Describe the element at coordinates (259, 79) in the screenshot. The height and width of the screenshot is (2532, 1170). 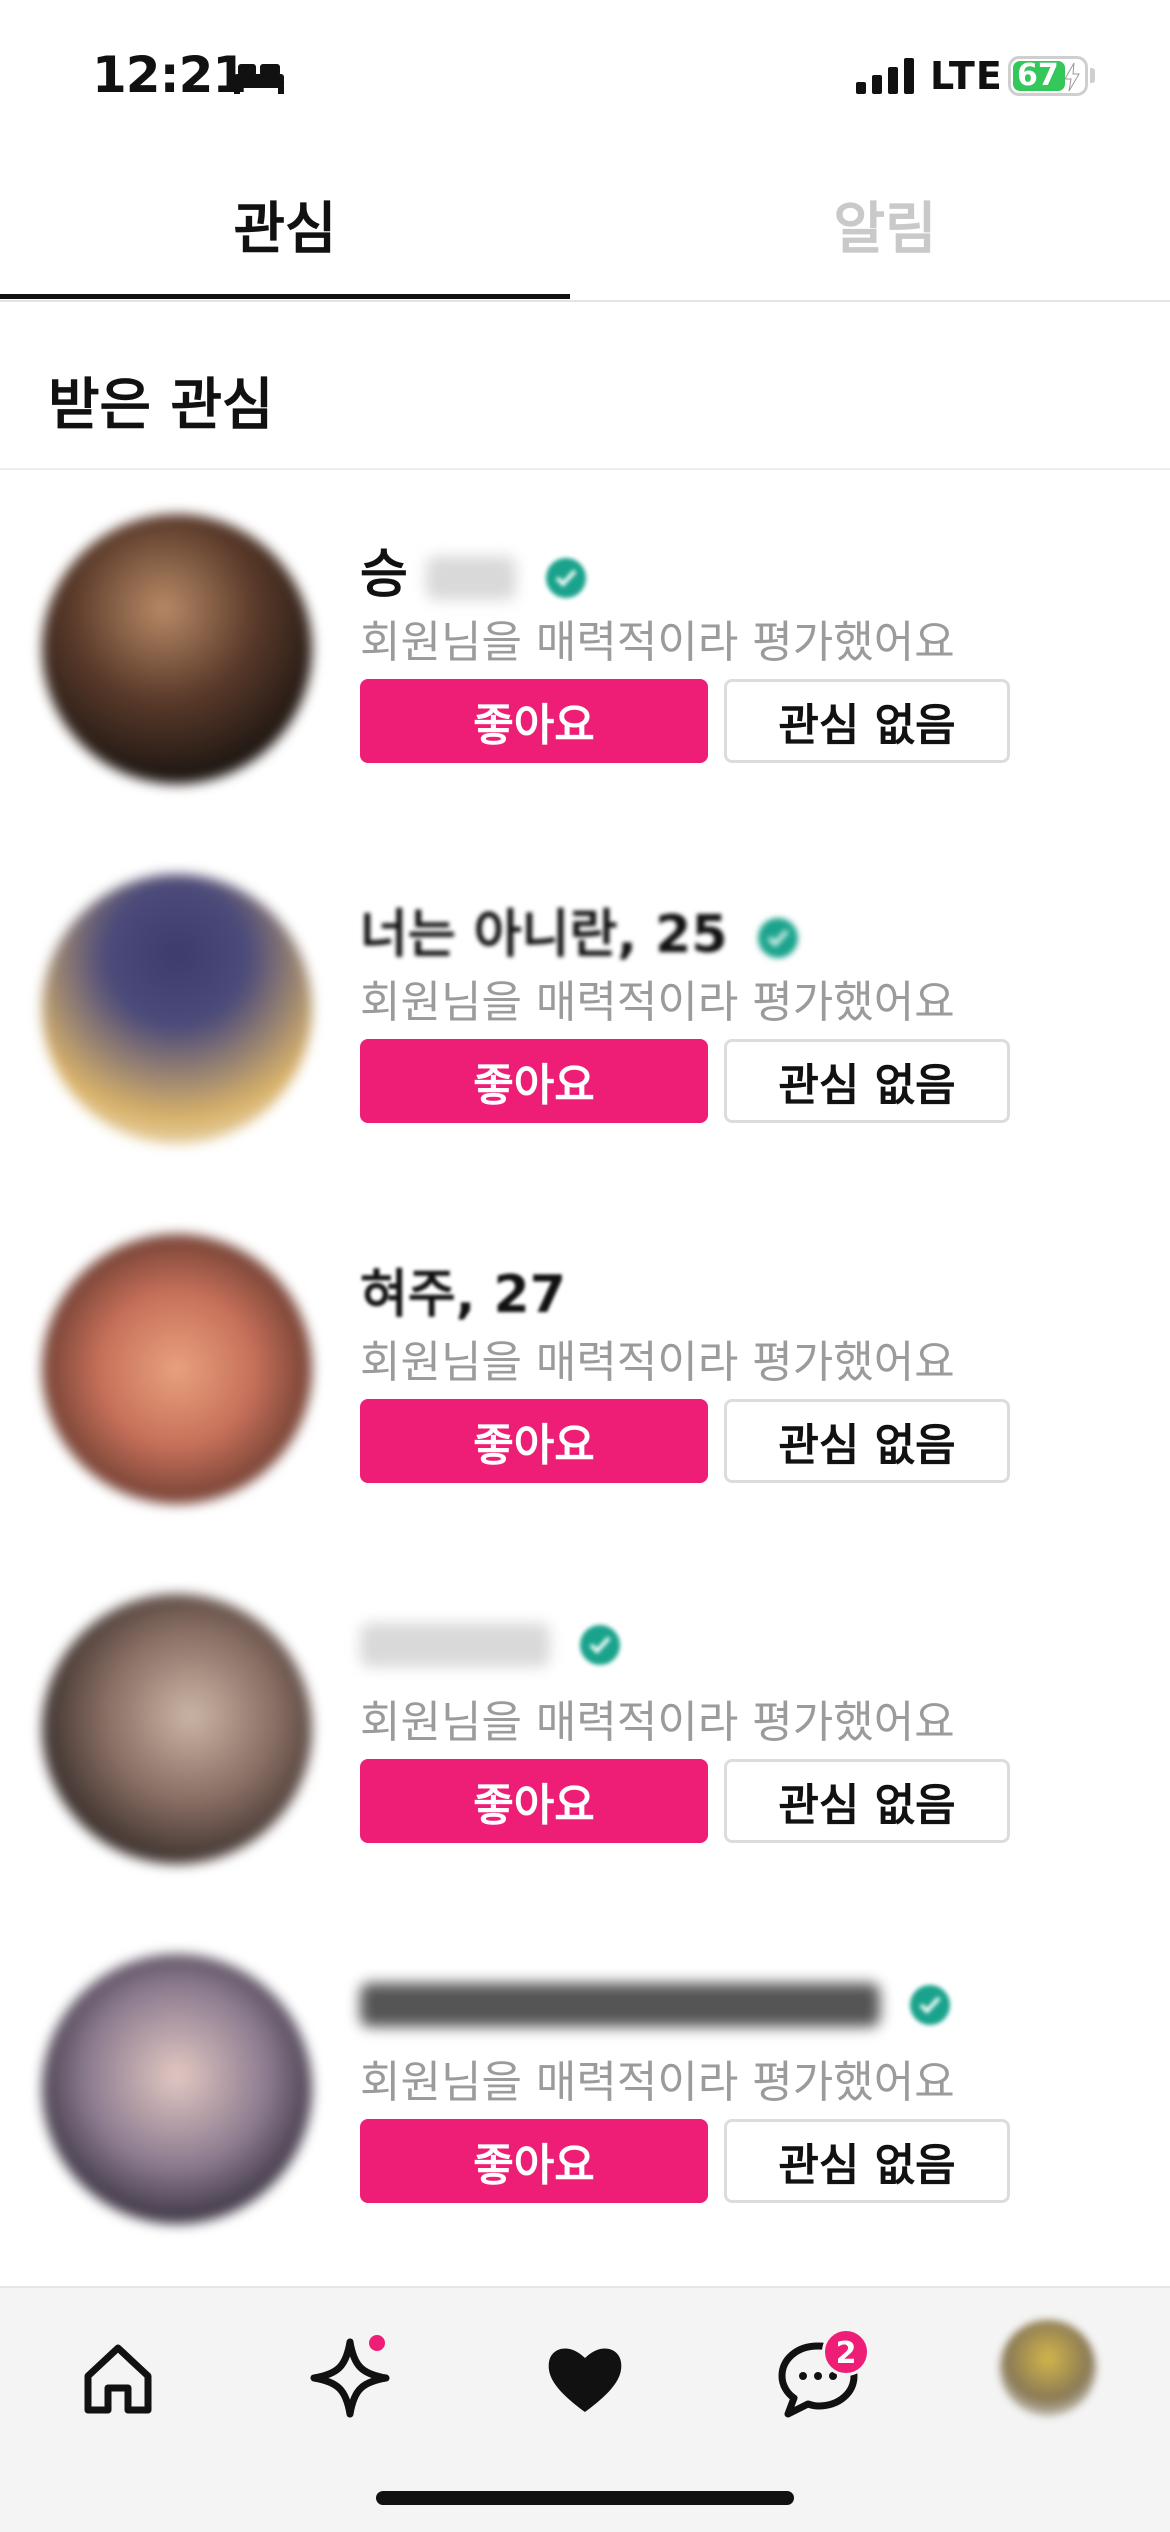
I see `sleep-focus-icon` at that location.